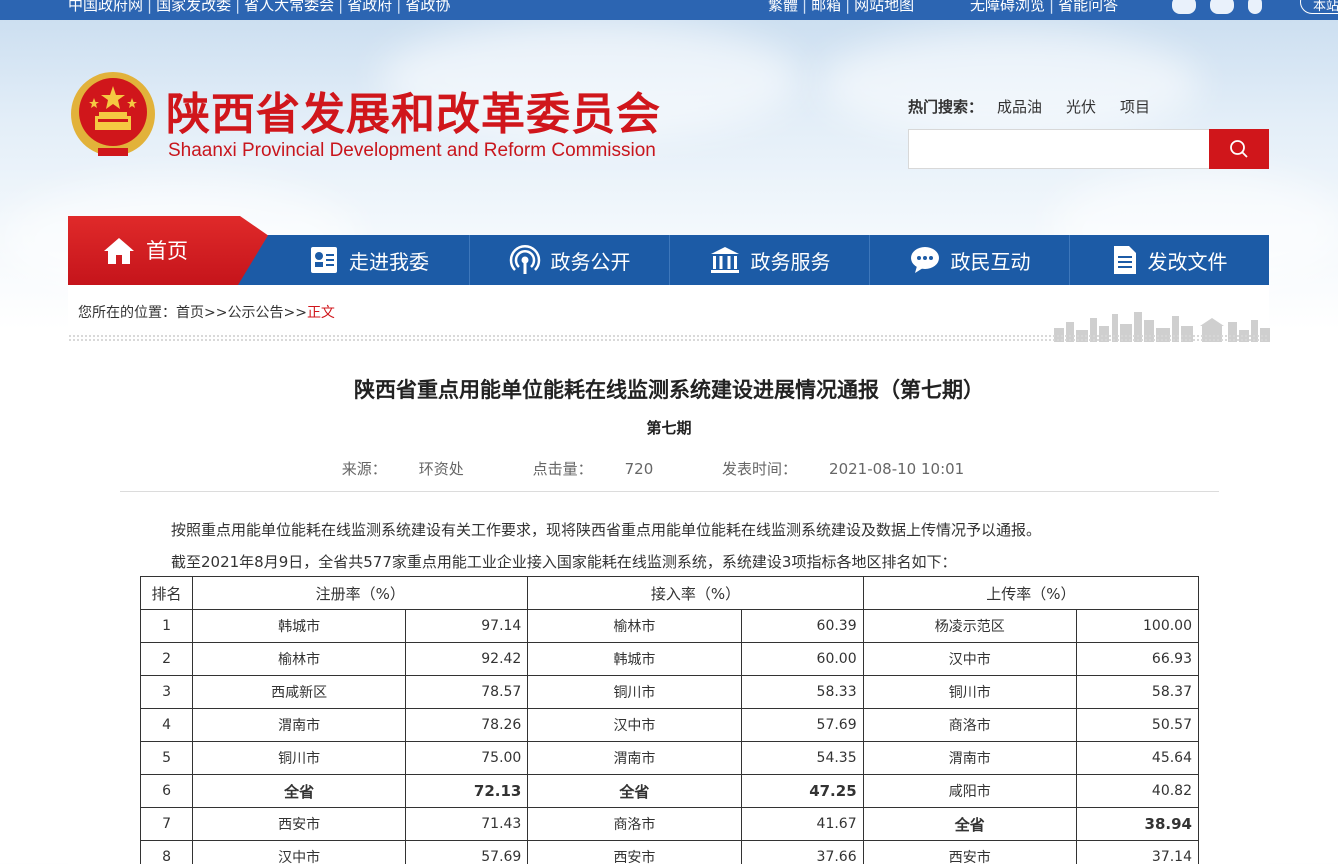 The image size is (1338, 864). Describe the element at coordinates (802, 626) in the screenshot. I see `cell-value: 60.39` at that location.